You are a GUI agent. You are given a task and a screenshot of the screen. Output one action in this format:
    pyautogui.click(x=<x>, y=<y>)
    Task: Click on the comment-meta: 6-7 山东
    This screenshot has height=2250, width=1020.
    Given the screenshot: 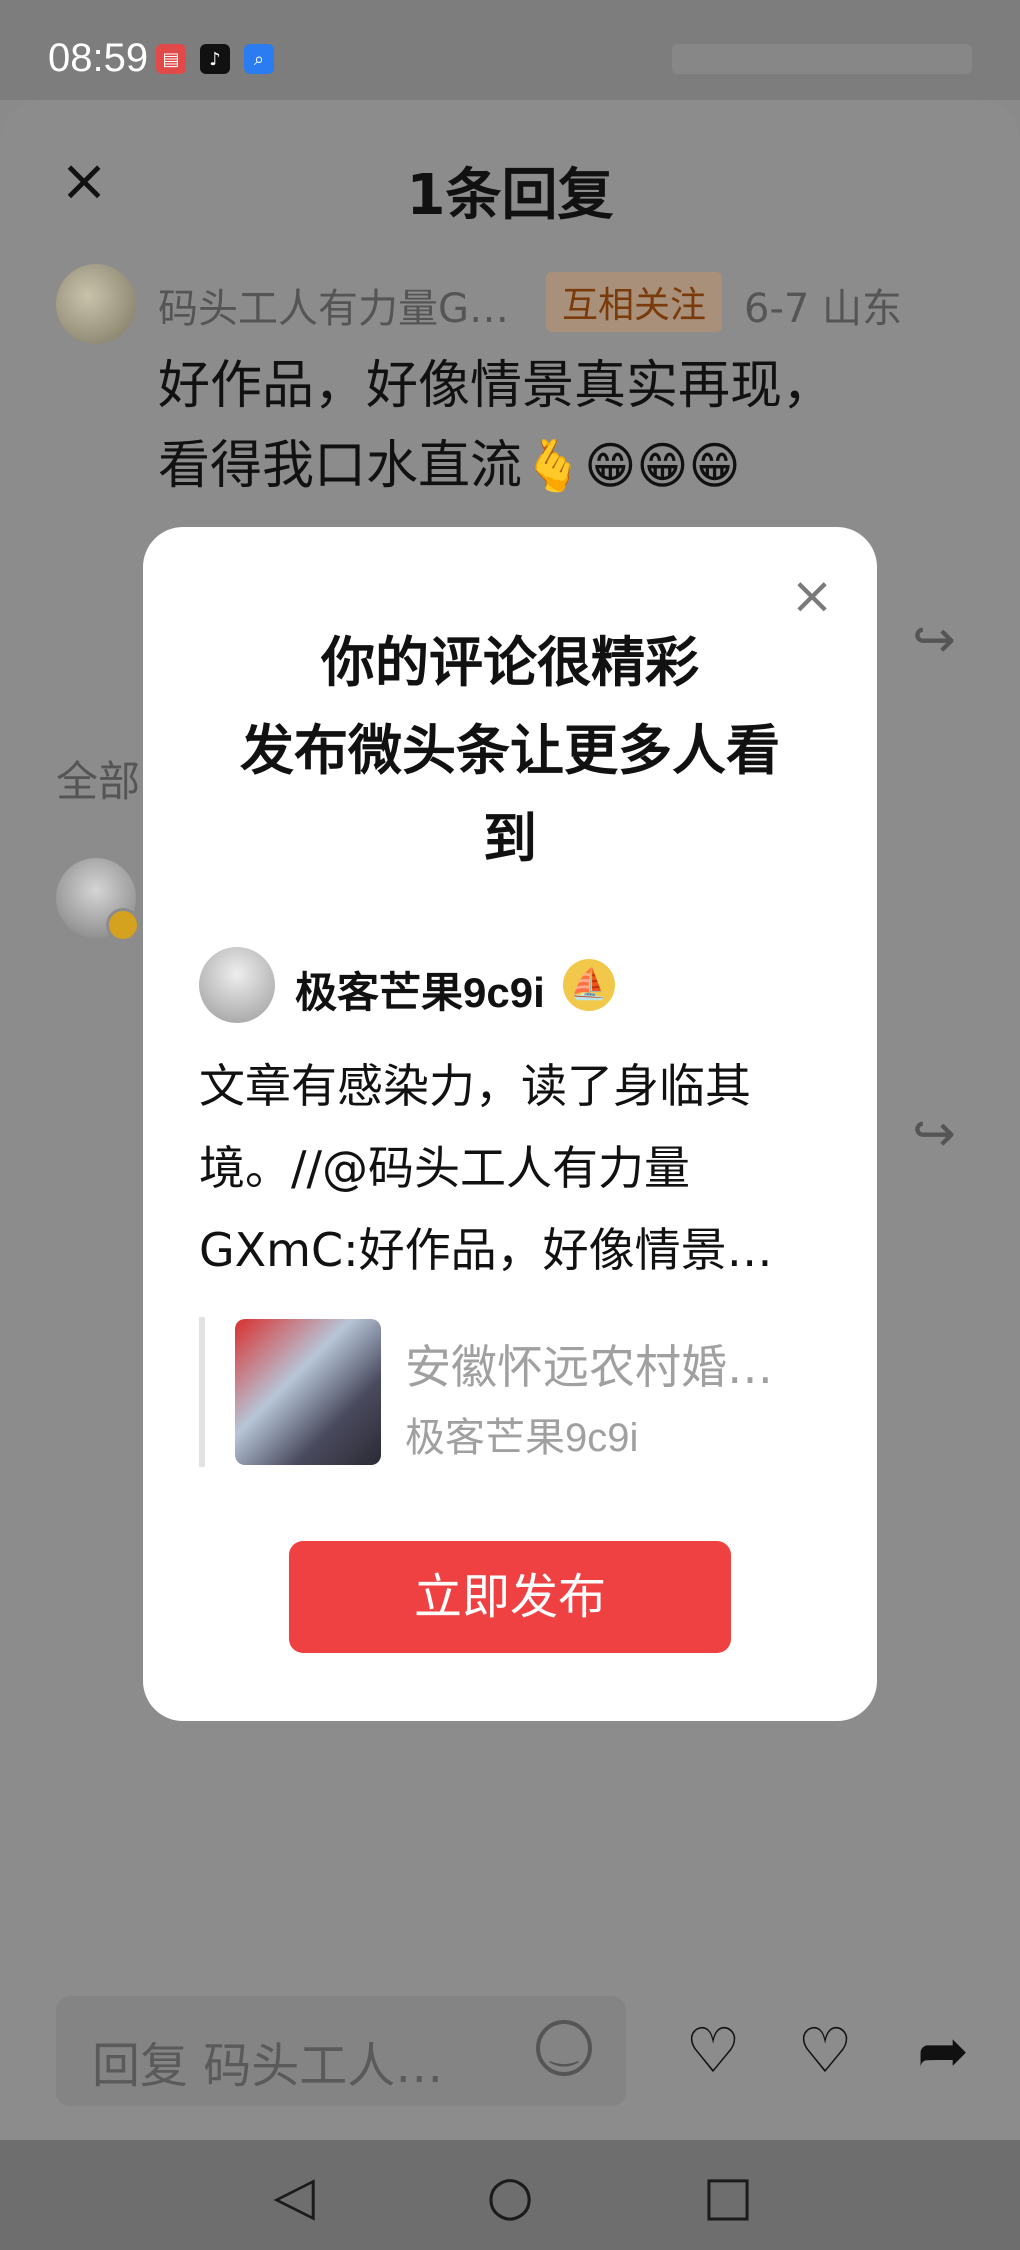 What is the action you would take?
    pyautogui.click(x=823, y=309)
    